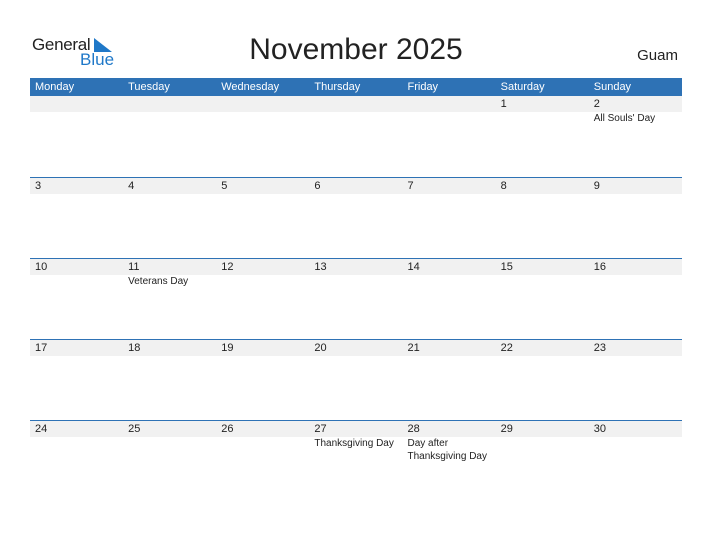  I want to click on day-number: 8, so click(503, 186).